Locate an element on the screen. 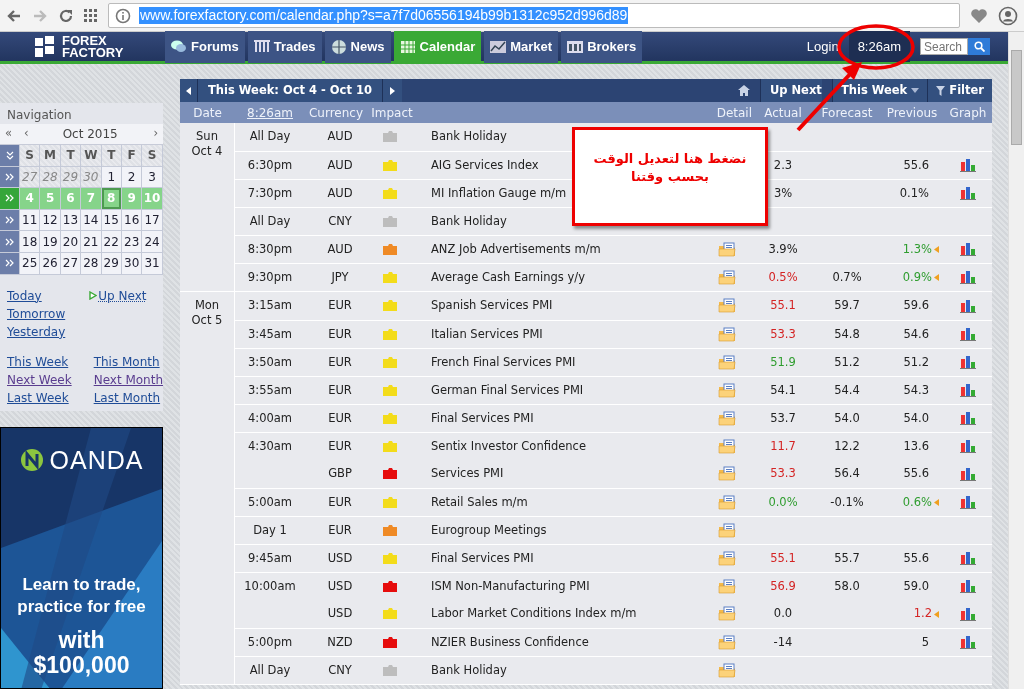  calendar-day: 25 is located at coordinates (30, 263).